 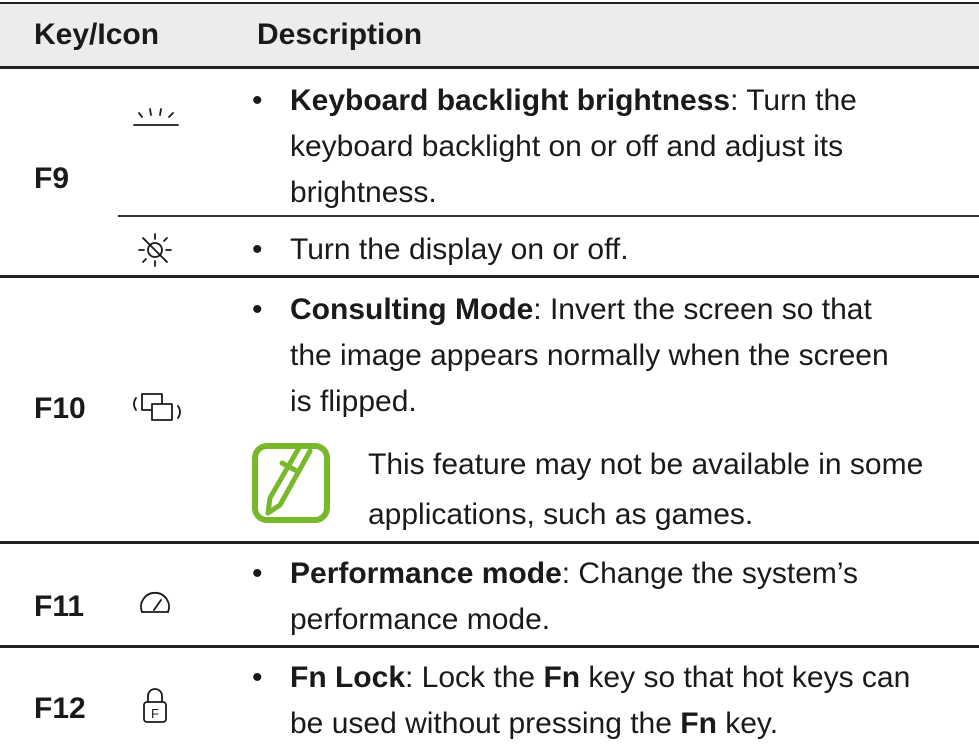 What do you see at coordinates (548, 216) in the screenshot?
I see `f9-sub-divider` at bounding box center [548, 216].